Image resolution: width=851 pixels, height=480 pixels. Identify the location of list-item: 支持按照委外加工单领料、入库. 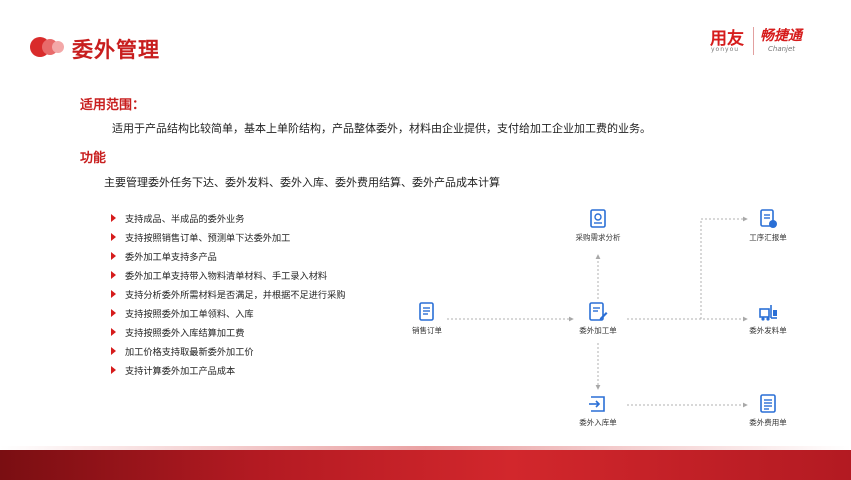
(228, 312).